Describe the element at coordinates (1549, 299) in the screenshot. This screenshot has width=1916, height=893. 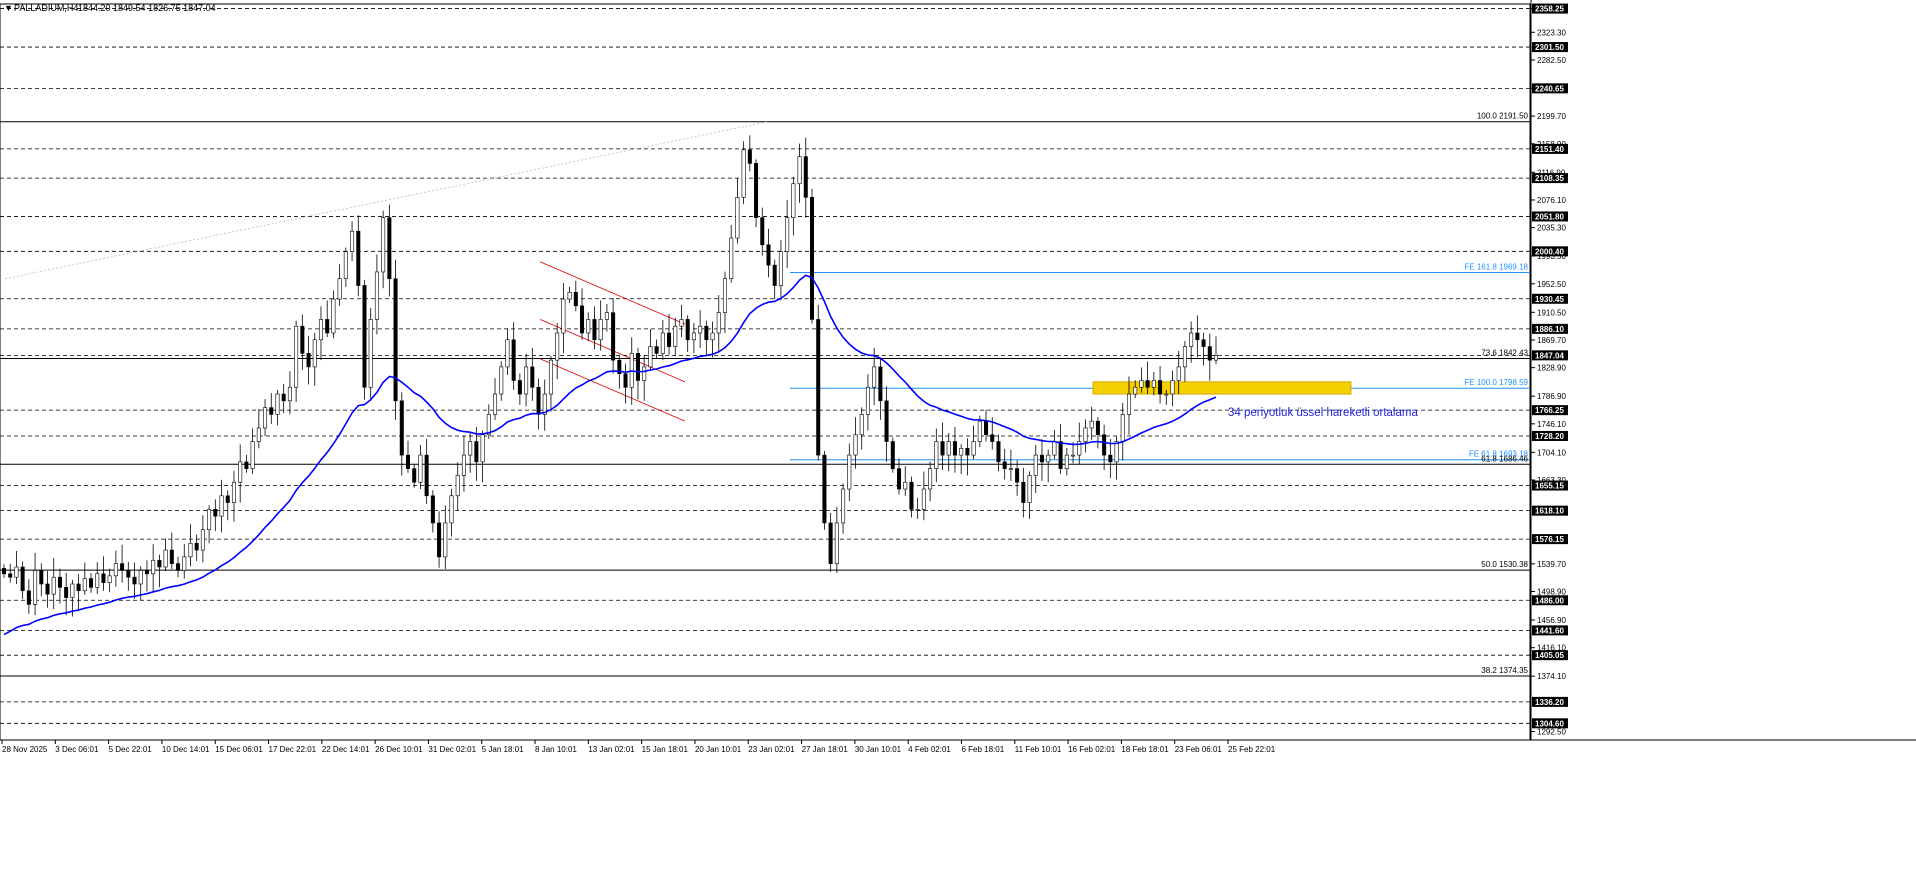
I see `price-box-label: 1930.45` at that location.